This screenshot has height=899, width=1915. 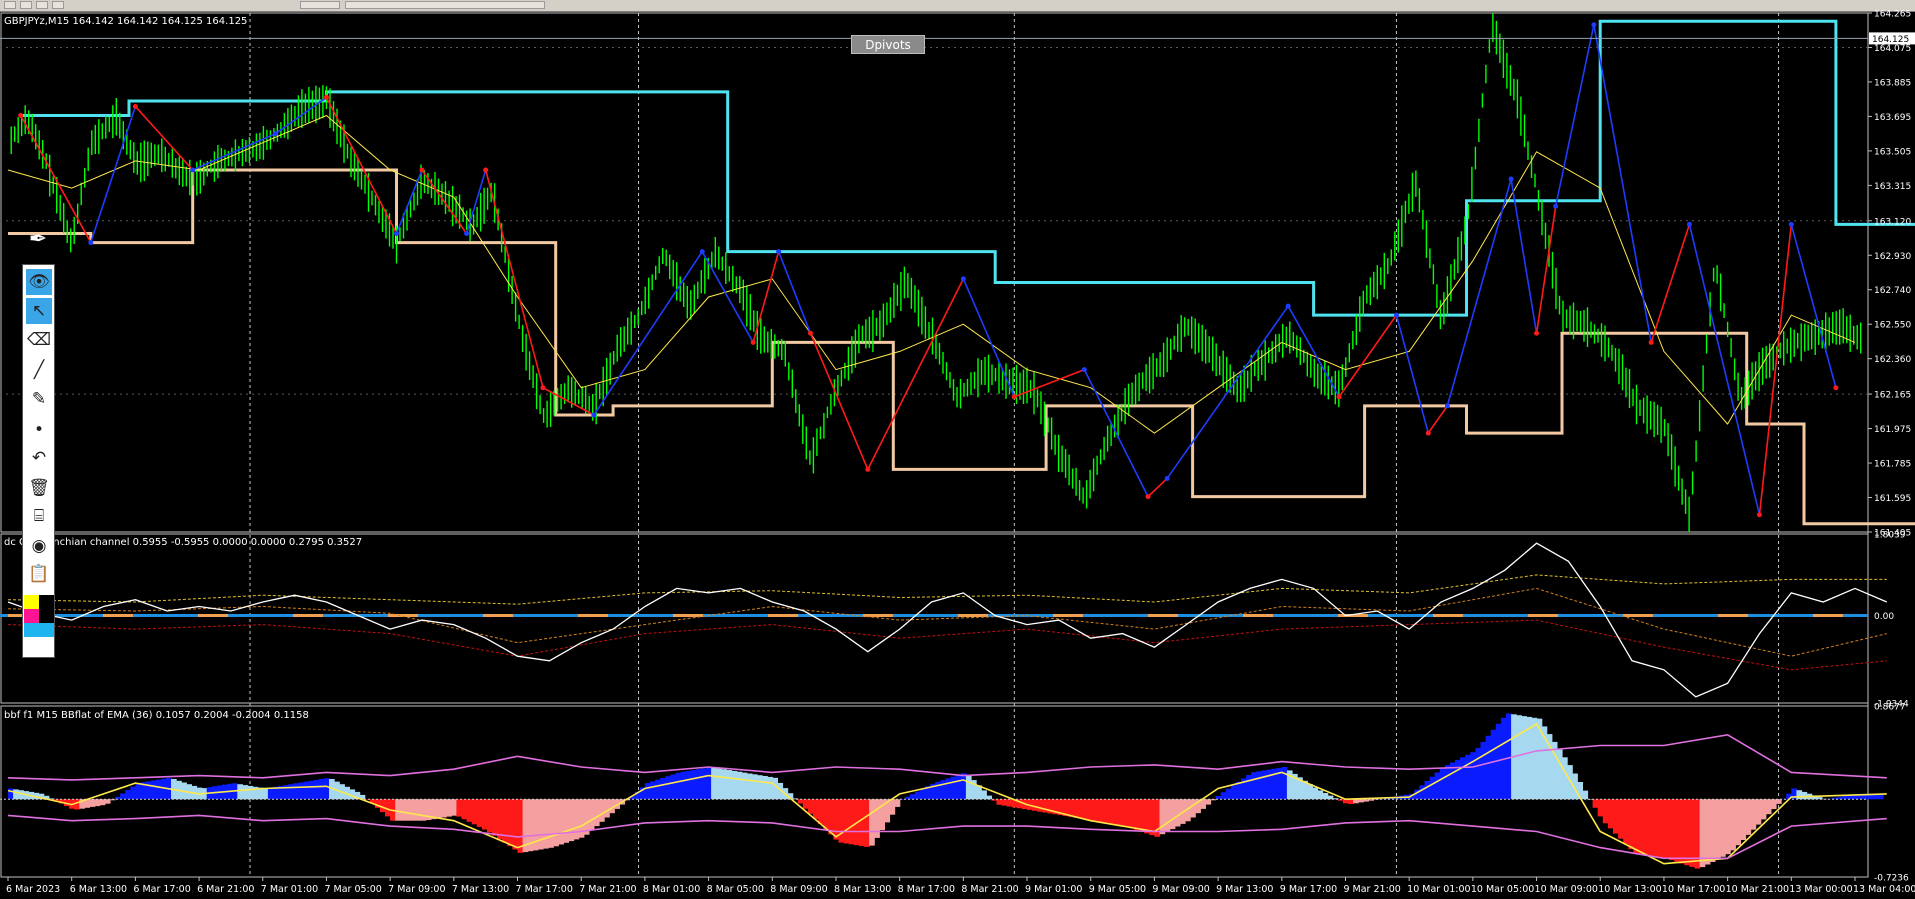 I want to click on x-tick-label: 9 Mar 09:00, so click(x=1180, y=889).